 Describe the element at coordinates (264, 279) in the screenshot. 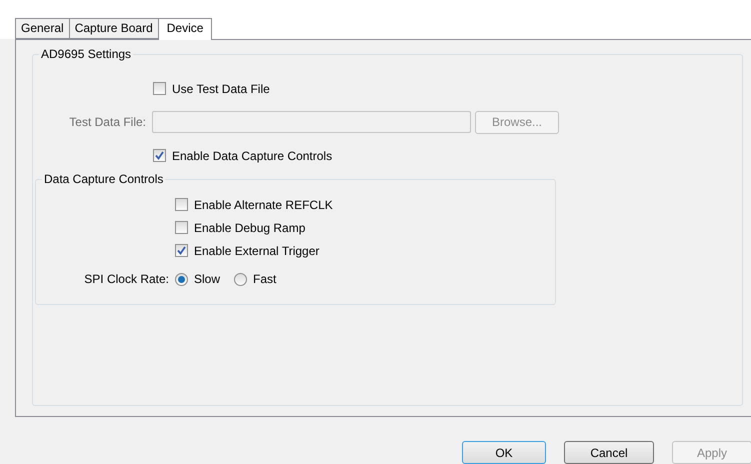

I see `radio-label: Fast` at that location.